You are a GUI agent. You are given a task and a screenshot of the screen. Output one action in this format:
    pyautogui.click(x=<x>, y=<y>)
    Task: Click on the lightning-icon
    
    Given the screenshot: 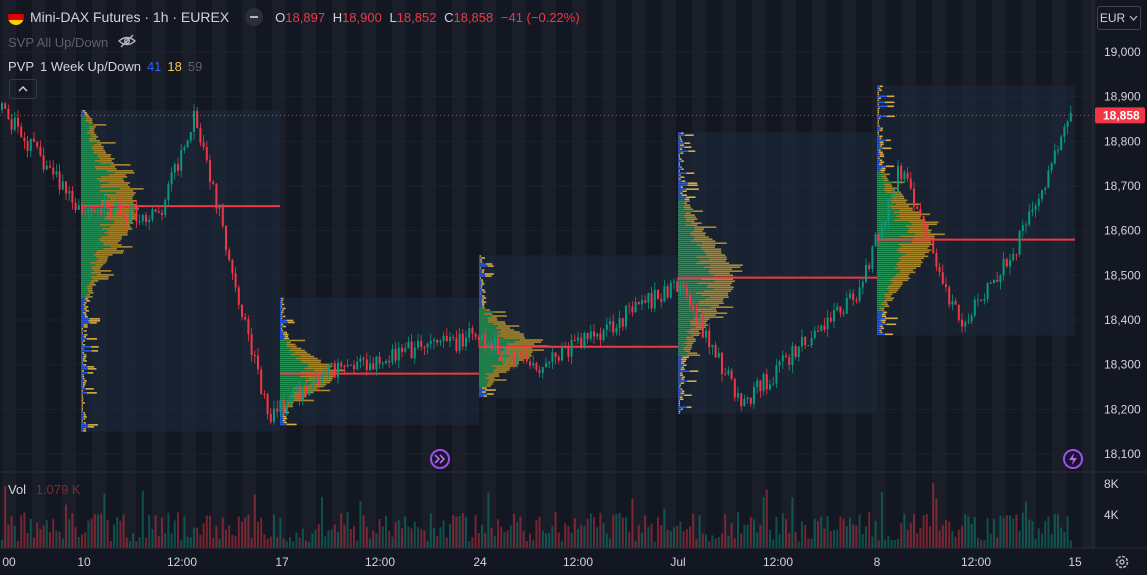 What is the action you would take?
    pyautogui.click(x=1073, y=459)
    